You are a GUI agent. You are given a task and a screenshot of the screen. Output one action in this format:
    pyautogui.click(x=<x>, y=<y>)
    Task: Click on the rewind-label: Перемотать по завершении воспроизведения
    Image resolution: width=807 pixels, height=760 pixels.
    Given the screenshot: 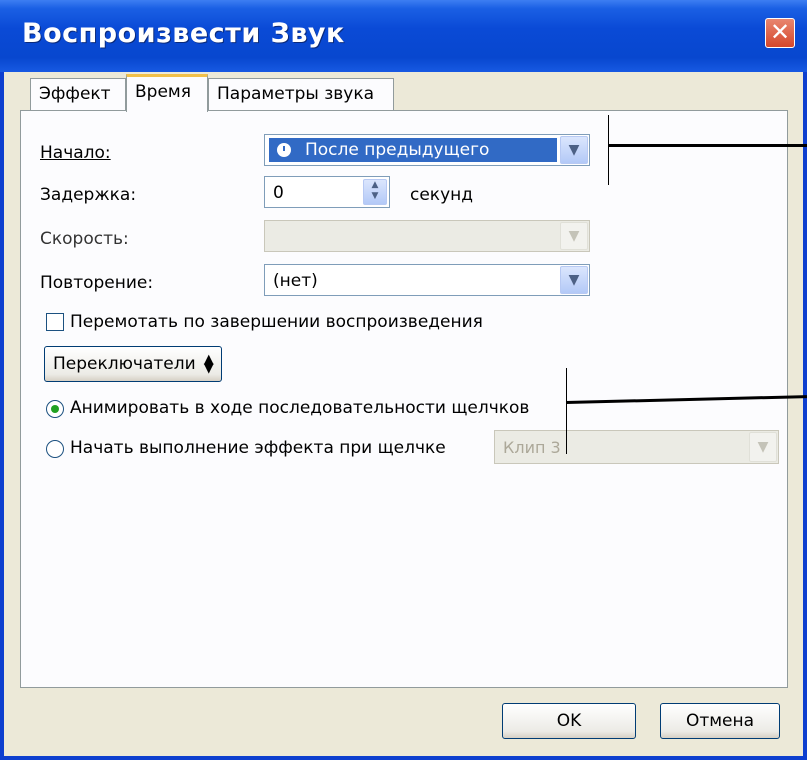 What is the action you would take?
    pyautogui.click(x=276, y=322)
    